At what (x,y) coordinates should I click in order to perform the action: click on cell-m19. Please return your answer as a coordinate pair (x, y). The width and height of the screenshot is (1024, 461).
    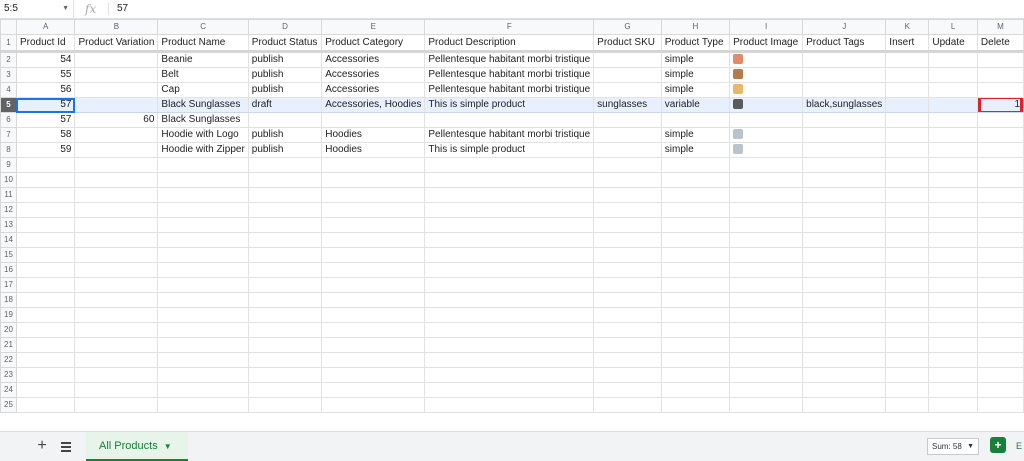
    Looking at the image, I should click on (1000, 315).